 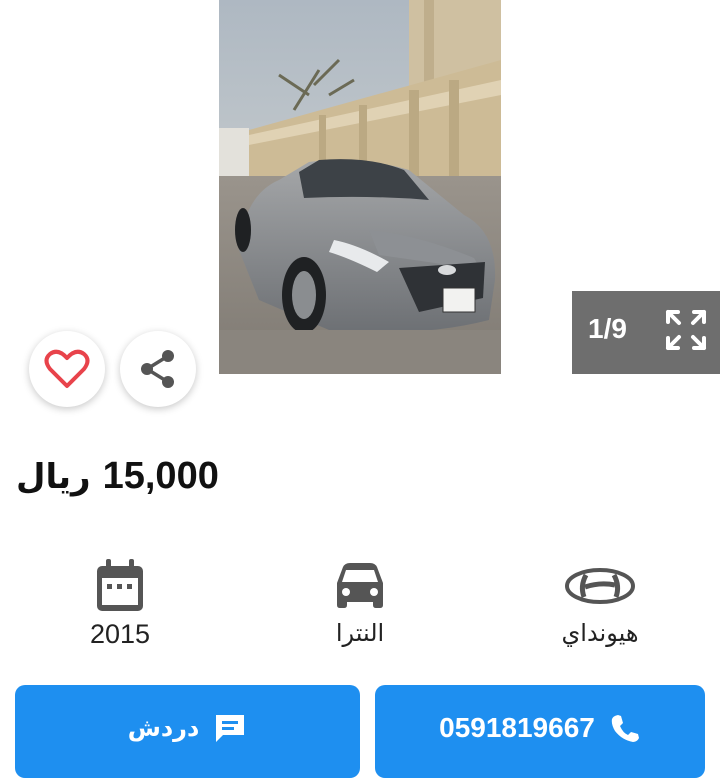 What do you see at coordinates (53, 477) in the screenshot?
I see `price-currency: ريال` at bounding box center [53, 477].